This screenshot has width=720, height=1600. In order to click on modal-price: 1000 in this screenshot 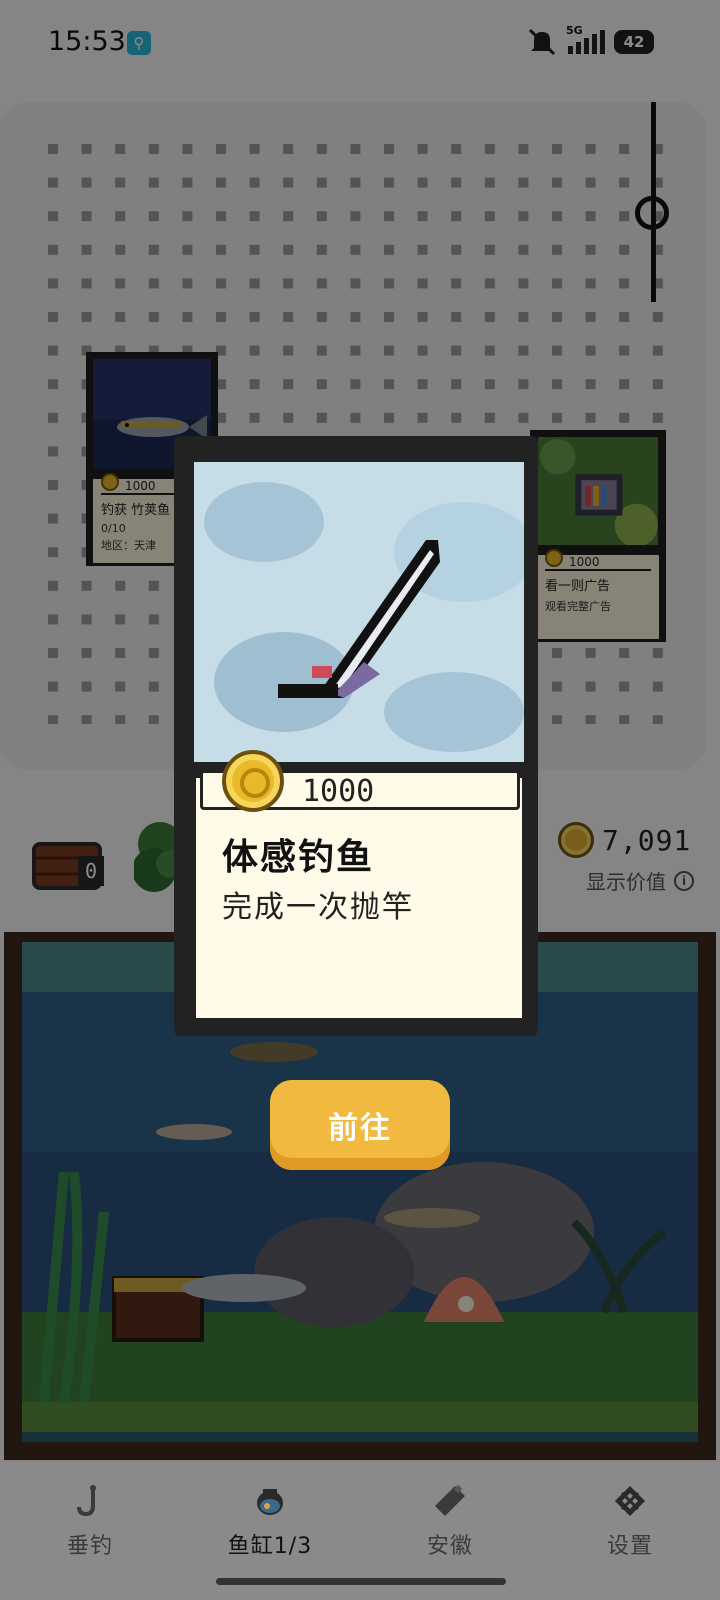, I will do `click(338, 791)`.